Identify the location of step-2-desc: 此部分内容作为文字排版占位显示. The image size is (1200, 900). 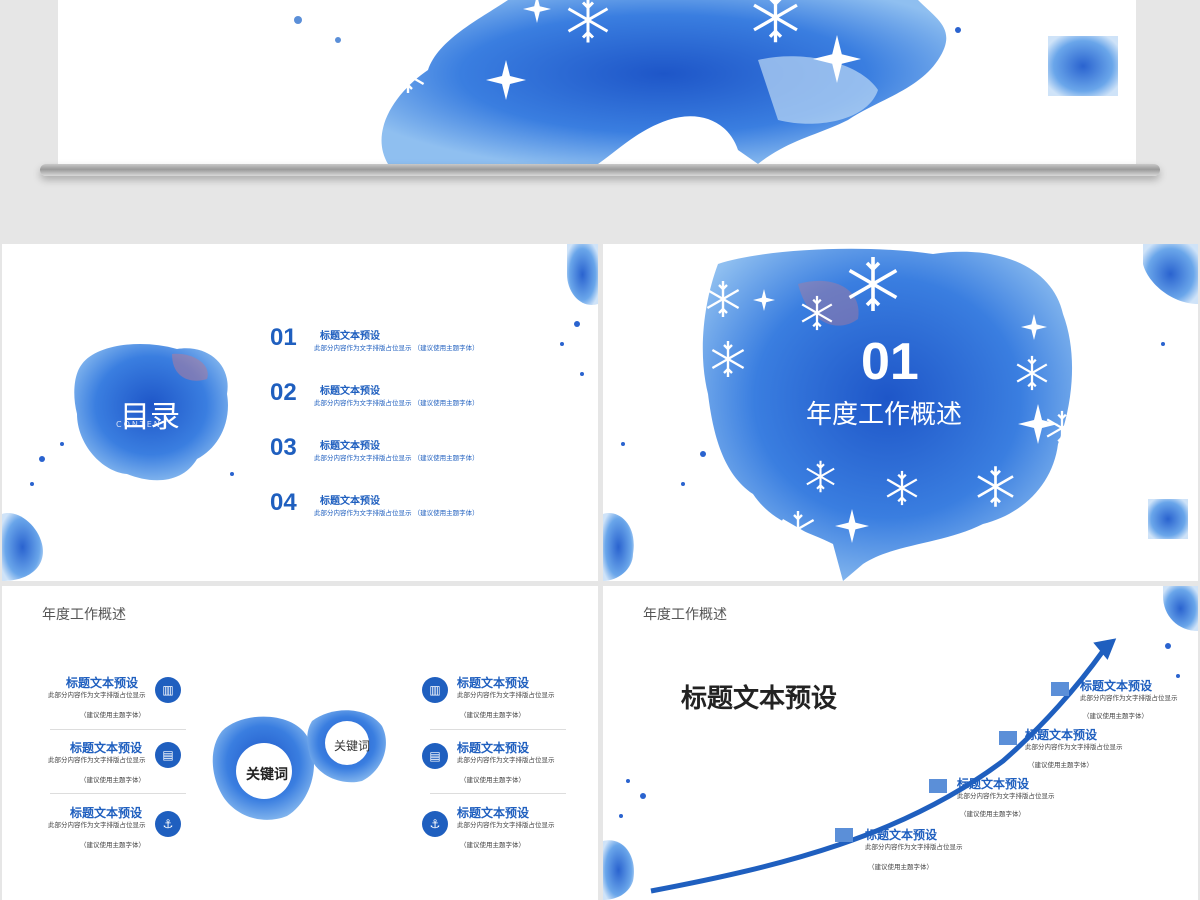
(1006, 796).